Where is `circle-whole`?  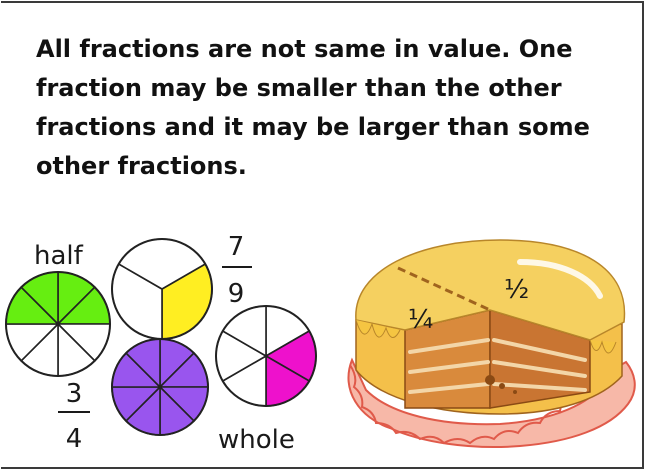 circle-whole is located at coordinates (160, 387).